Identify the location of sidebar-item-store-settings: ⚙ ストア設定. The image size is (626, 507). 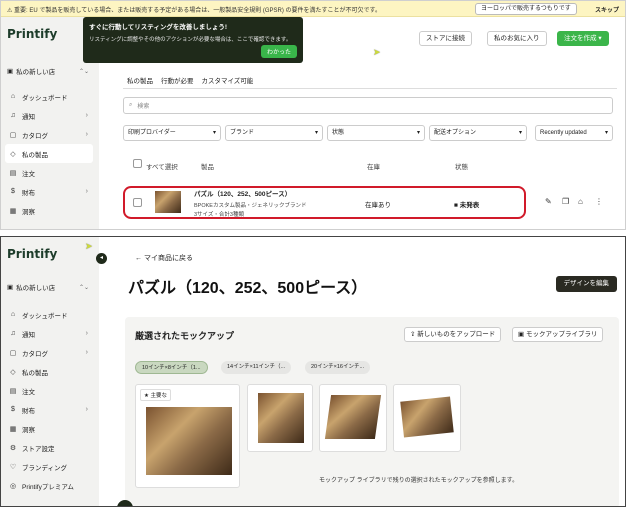
(49, 447).